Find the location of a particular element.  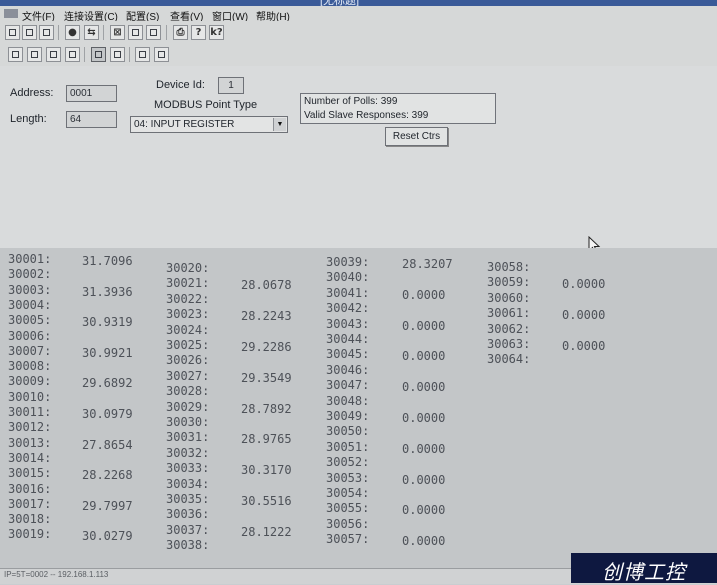

register-address: 30008: is located at coordinates (30, 366).